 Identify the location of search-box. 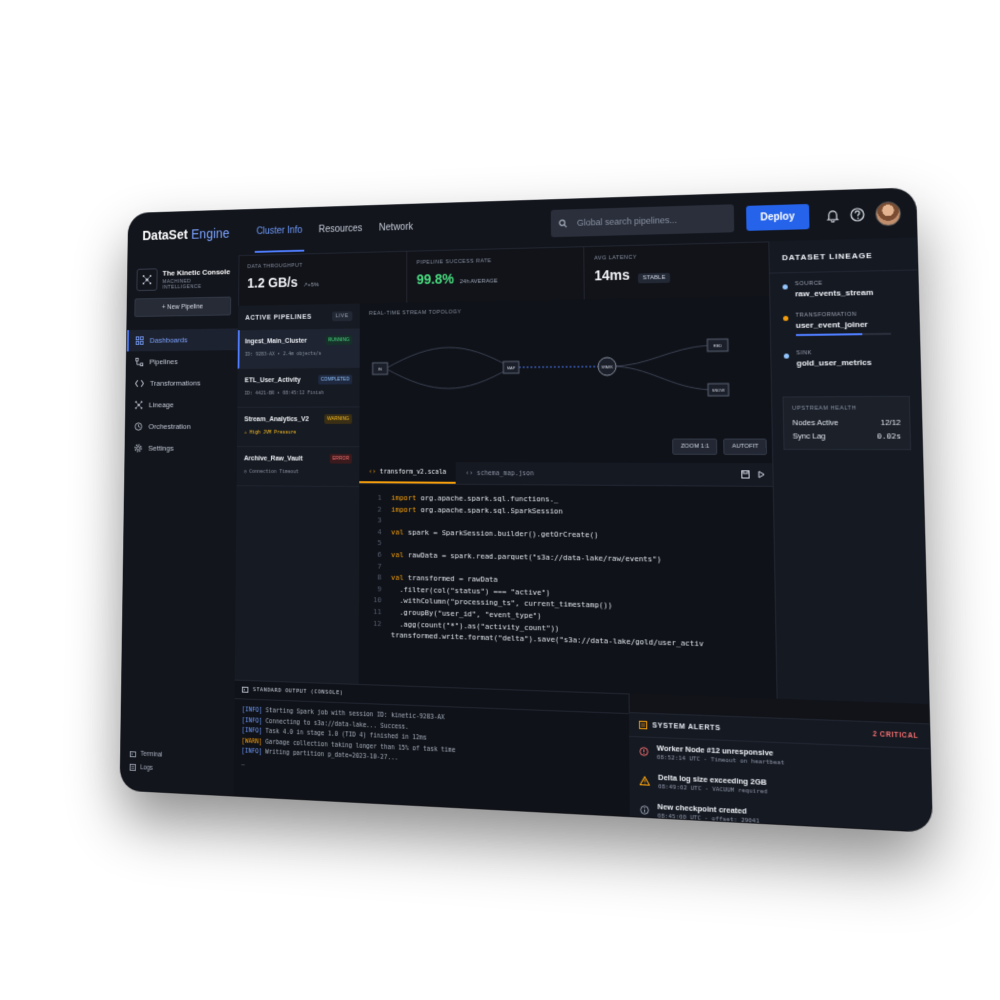
(642, 221).